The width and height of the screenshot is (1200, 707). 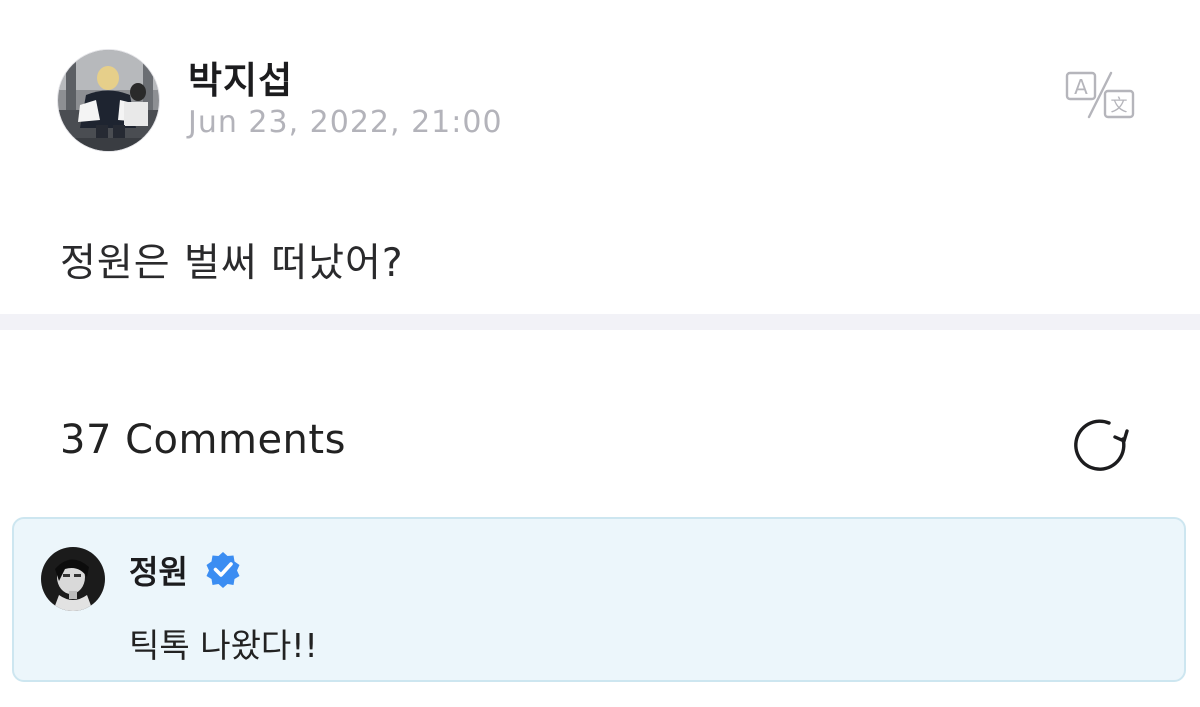 I want to click on comments-count-label: 37 Comments, so click(x=203, y=440).